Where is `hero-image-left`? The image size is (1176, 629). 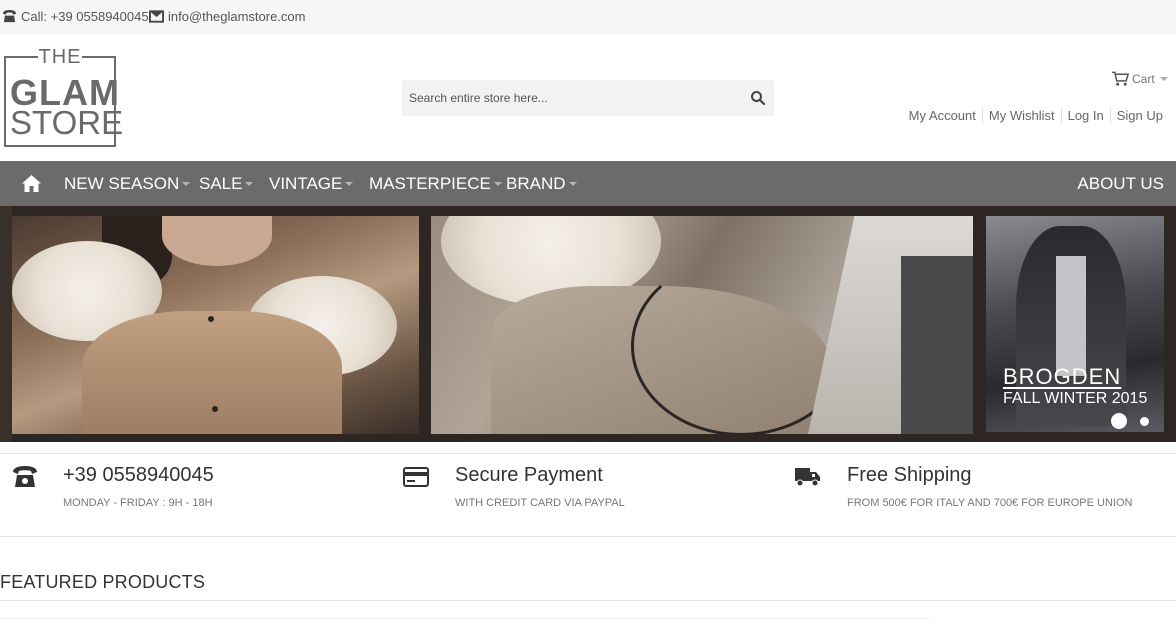 hero-image-left is located at coordinates (215, 325).